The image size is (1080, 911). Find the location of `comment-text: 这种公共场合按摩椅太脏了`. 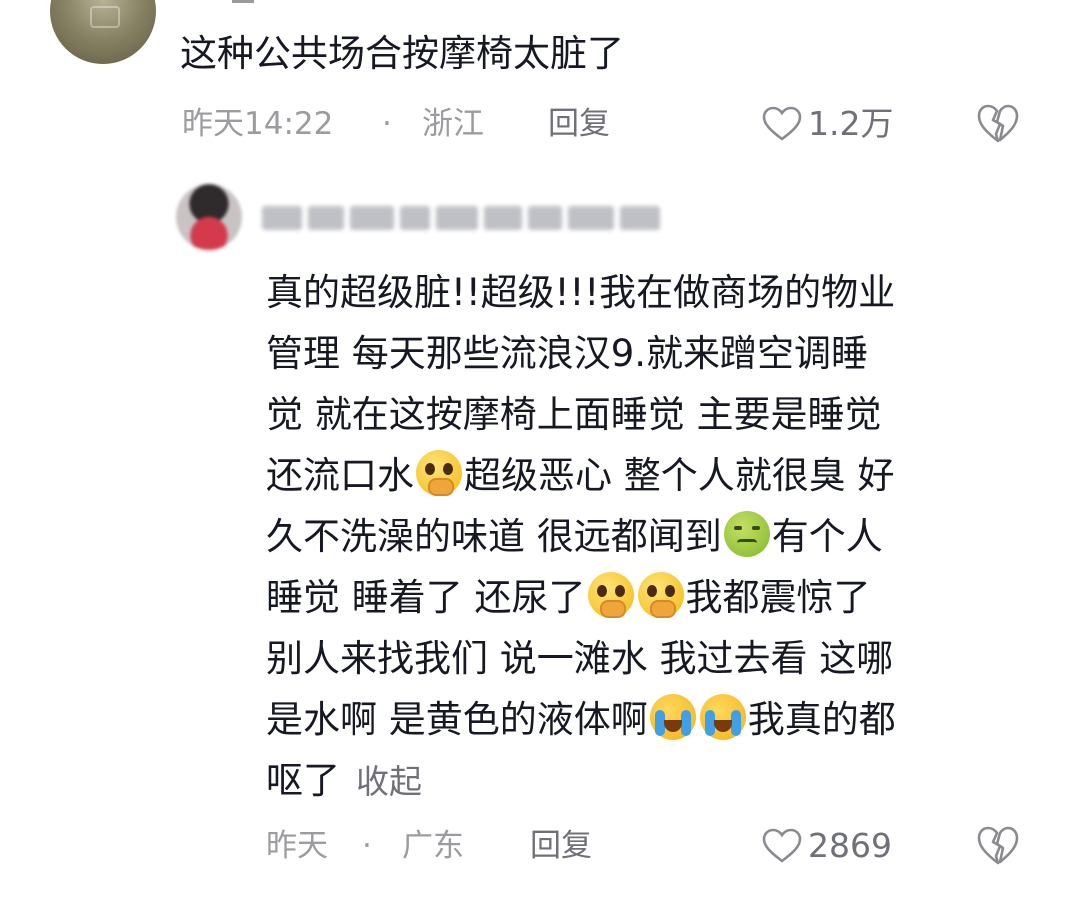

comment-text: 这种公共场合按摩椅太脏了 is located at coordinates (402, 53).